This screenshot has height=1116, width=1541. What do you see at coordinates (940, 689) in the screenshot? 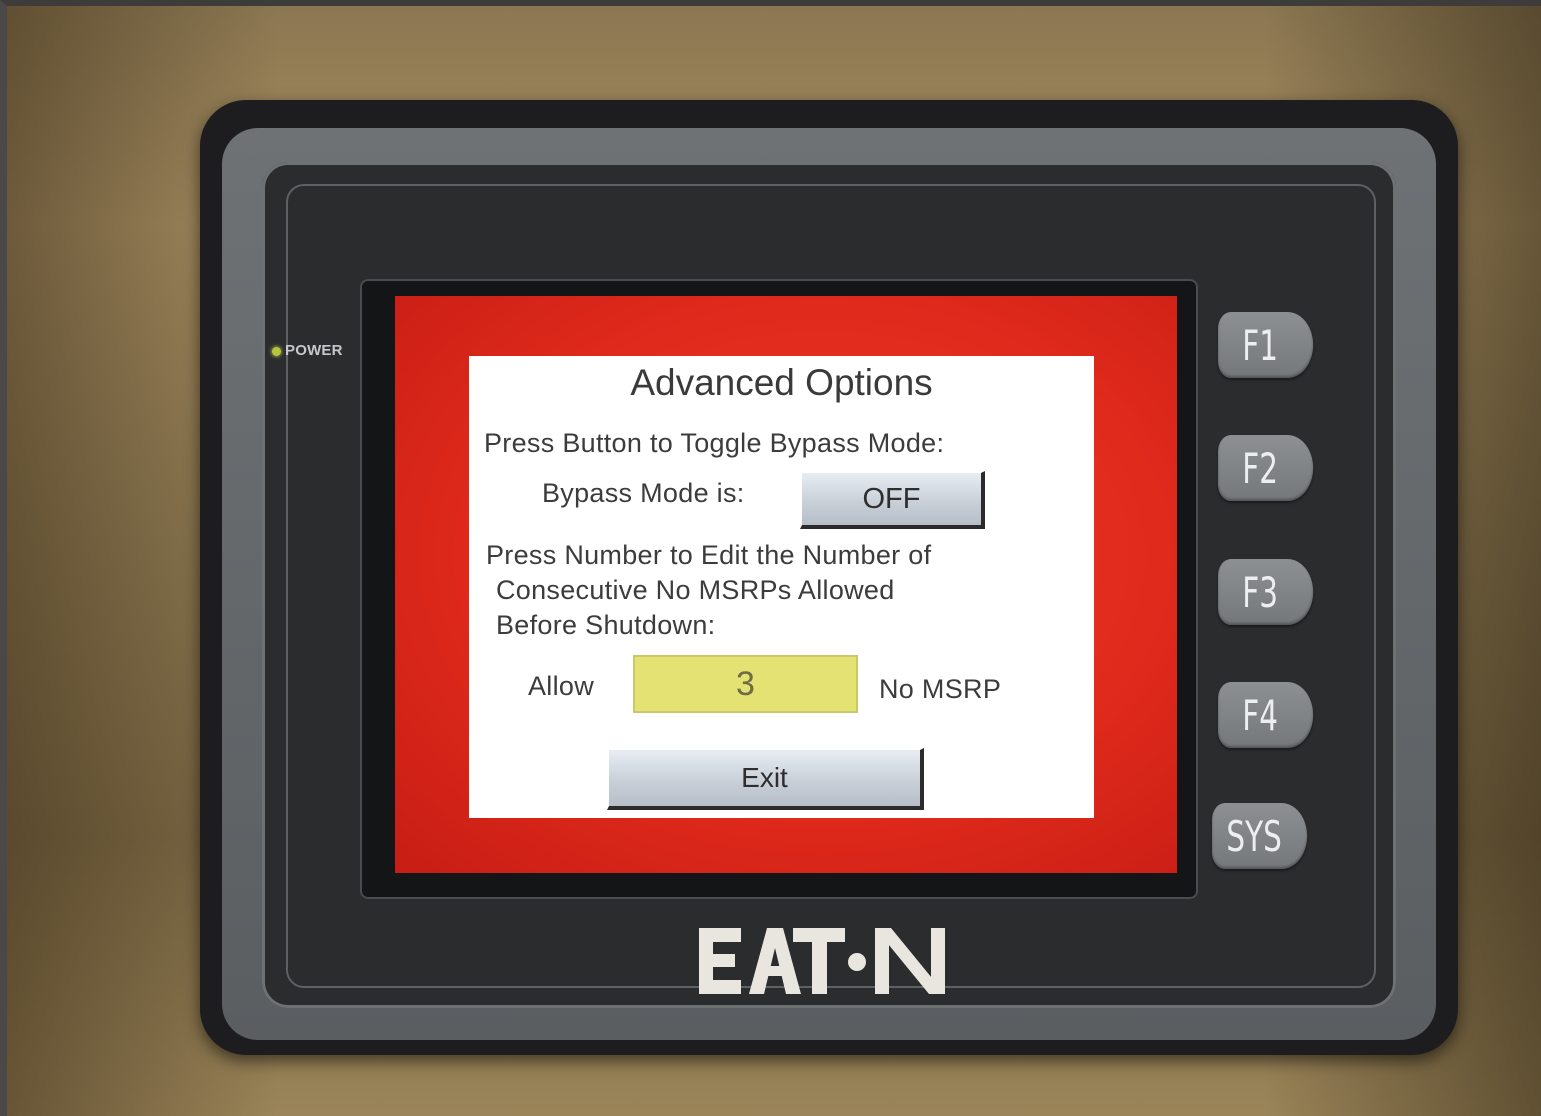
I see `unit-label: No MSRP` at bounding box center [940, 689].